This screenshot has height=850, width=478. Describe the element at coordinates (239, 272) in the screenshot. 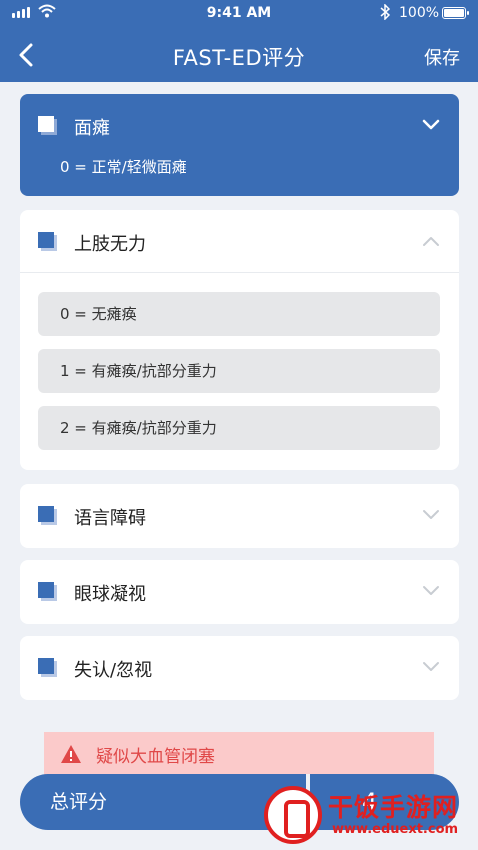

I see `divider` at that location.